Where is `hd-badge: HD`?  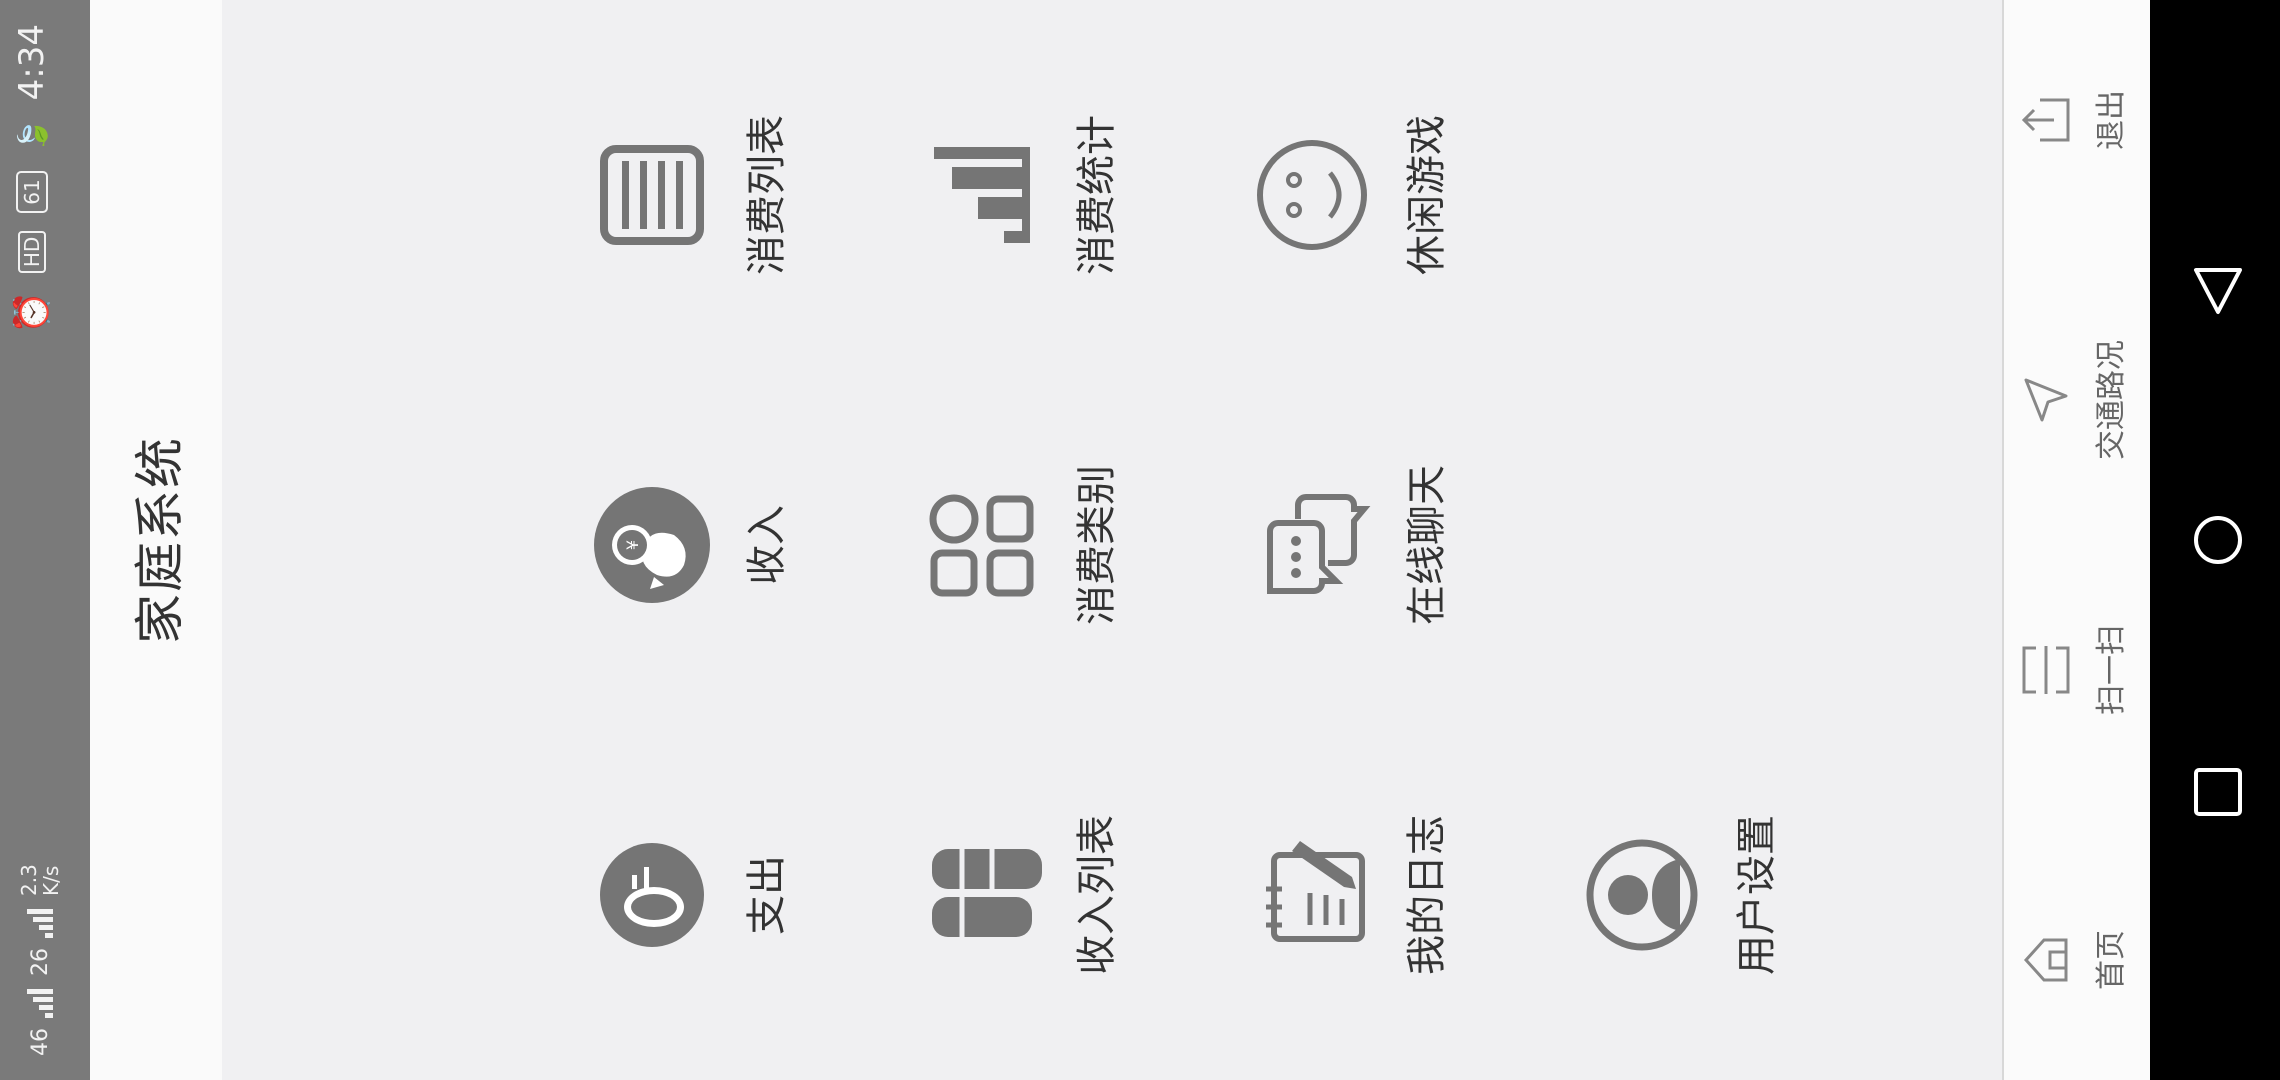
hd-badge: HD is located at coordinates (32, 252).